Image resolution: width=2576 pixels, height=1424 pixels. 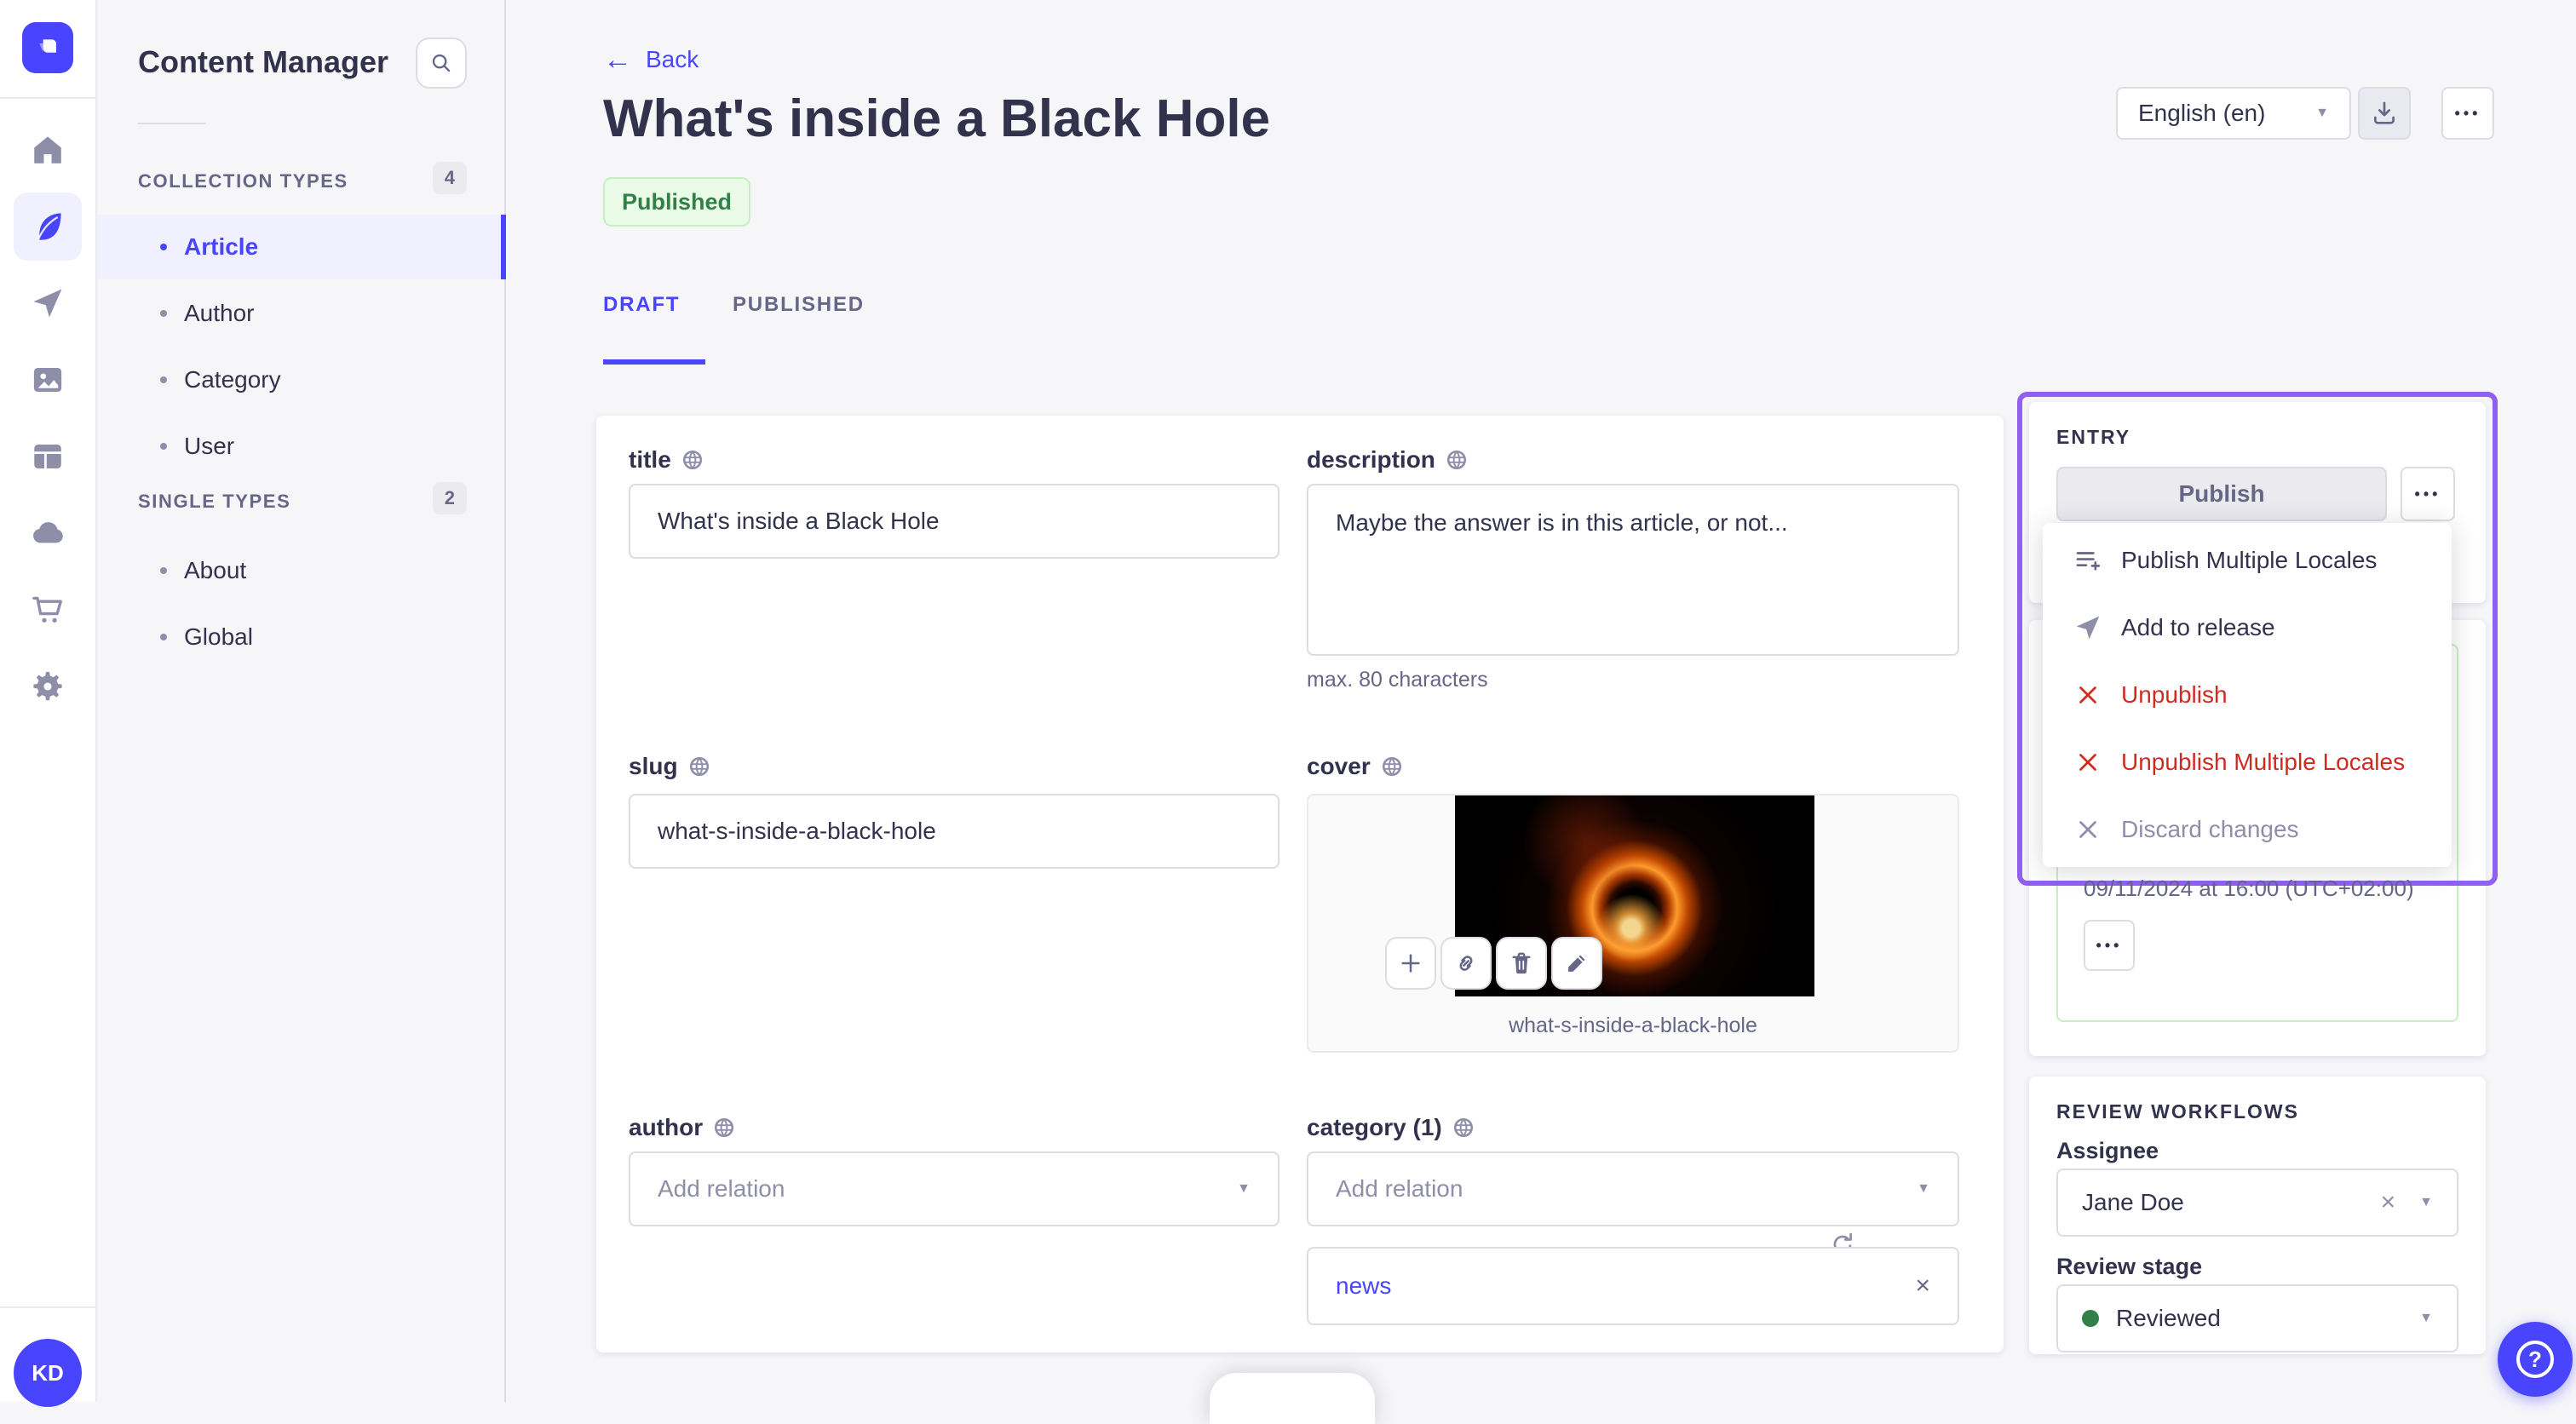 I want to click on clear-assignee-icon: ×, so click(x=2401, y=1203).